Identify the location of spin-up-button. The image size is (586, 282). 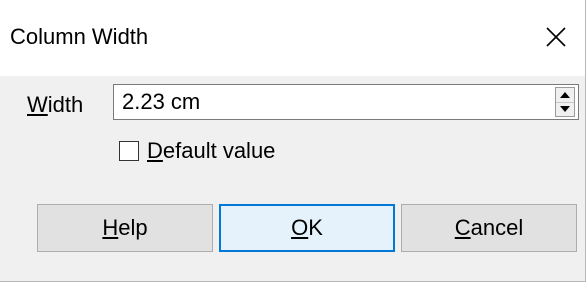
(565, 95).